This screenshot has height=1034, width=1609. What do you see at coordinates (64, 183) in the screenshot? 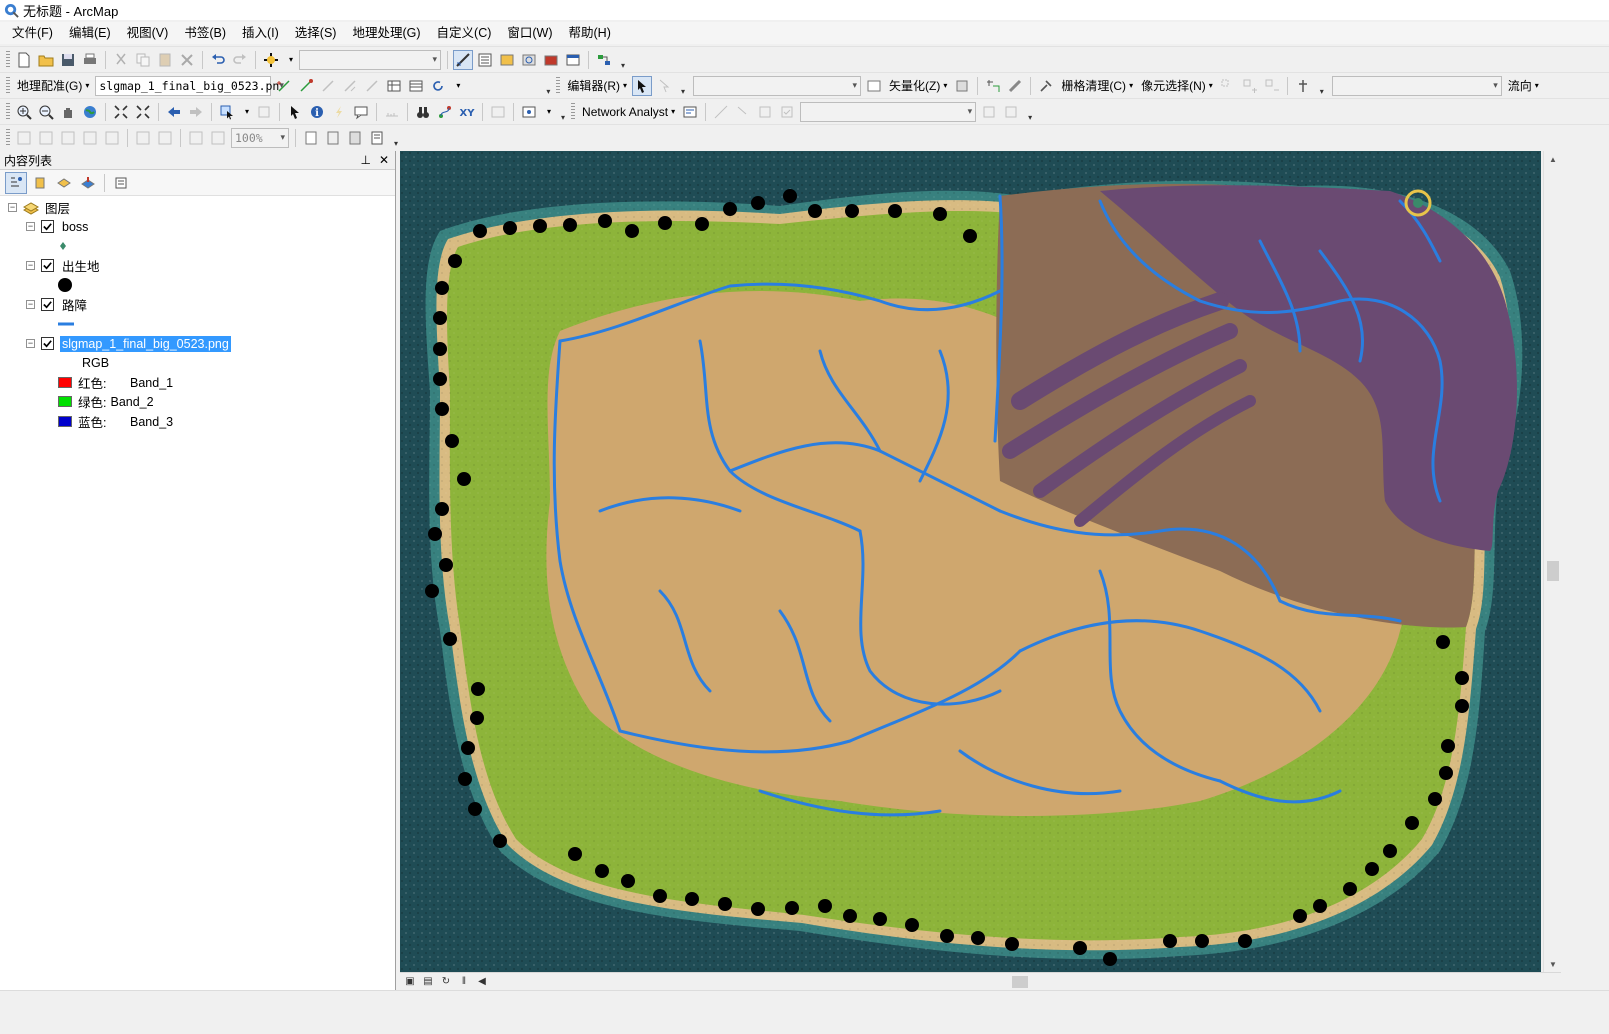
I see `list-by-visibility-icon` at bounding box center [64, 183].